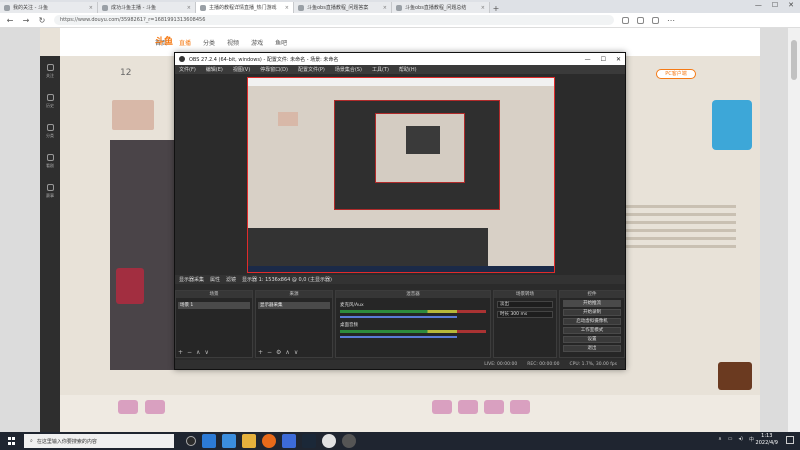 The image size is (800, 450). What do you see at coordinates (592, 339) in the screenshot?
I see `settings-button: 设置` at bounding box center [592, 339].